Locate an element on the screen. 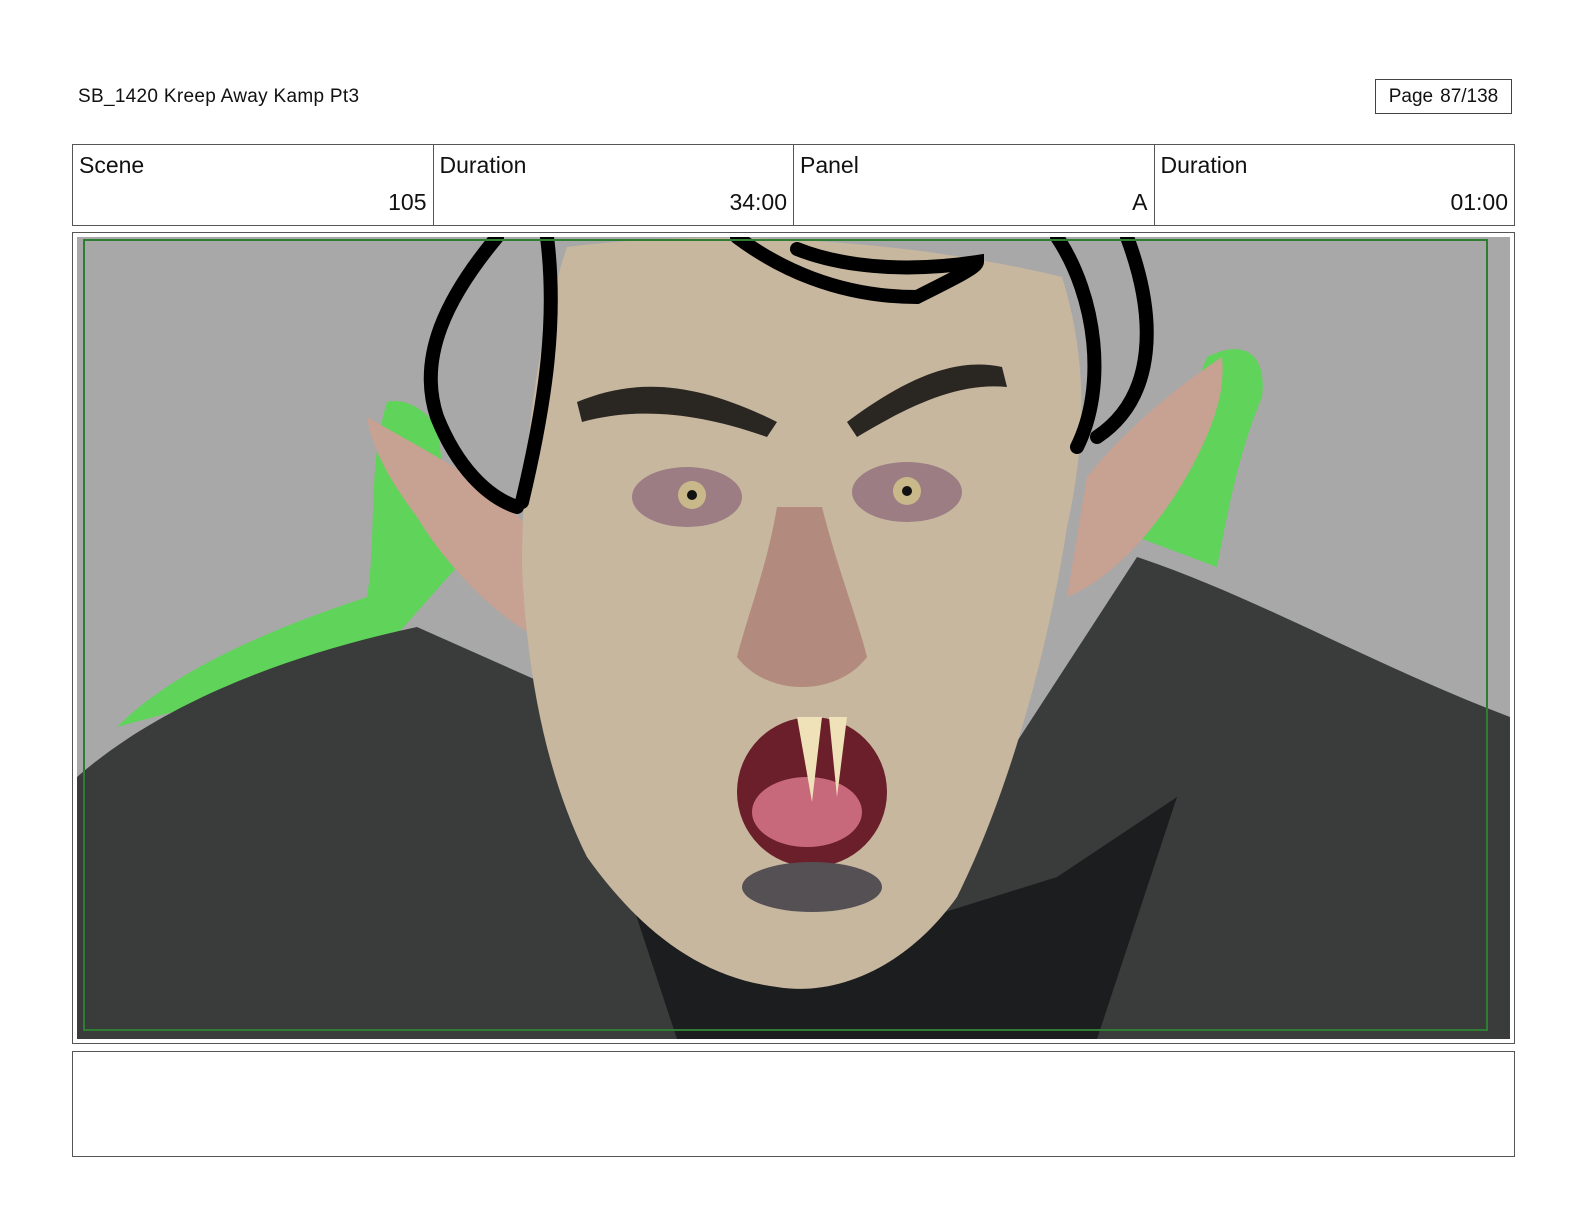 This screenshot has width=1584, height=1224. page-label: Page is located at coordinates (1411, 96).